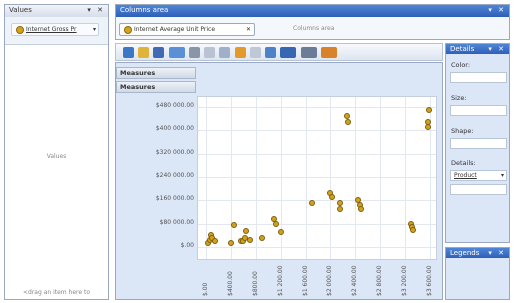  Describe the element at coordinates (280, 280) in the screenshot. I see `x-tick-label: $1 200.00` at that location.